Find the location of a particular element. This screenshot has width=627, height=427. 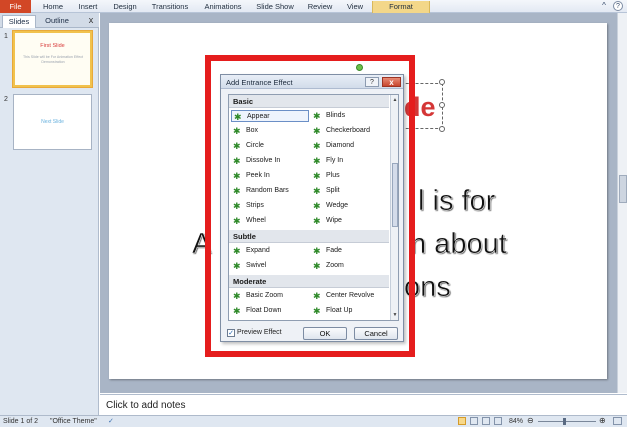

effect-blinds: ✱ Blinds is located at coordinates (350, 116).